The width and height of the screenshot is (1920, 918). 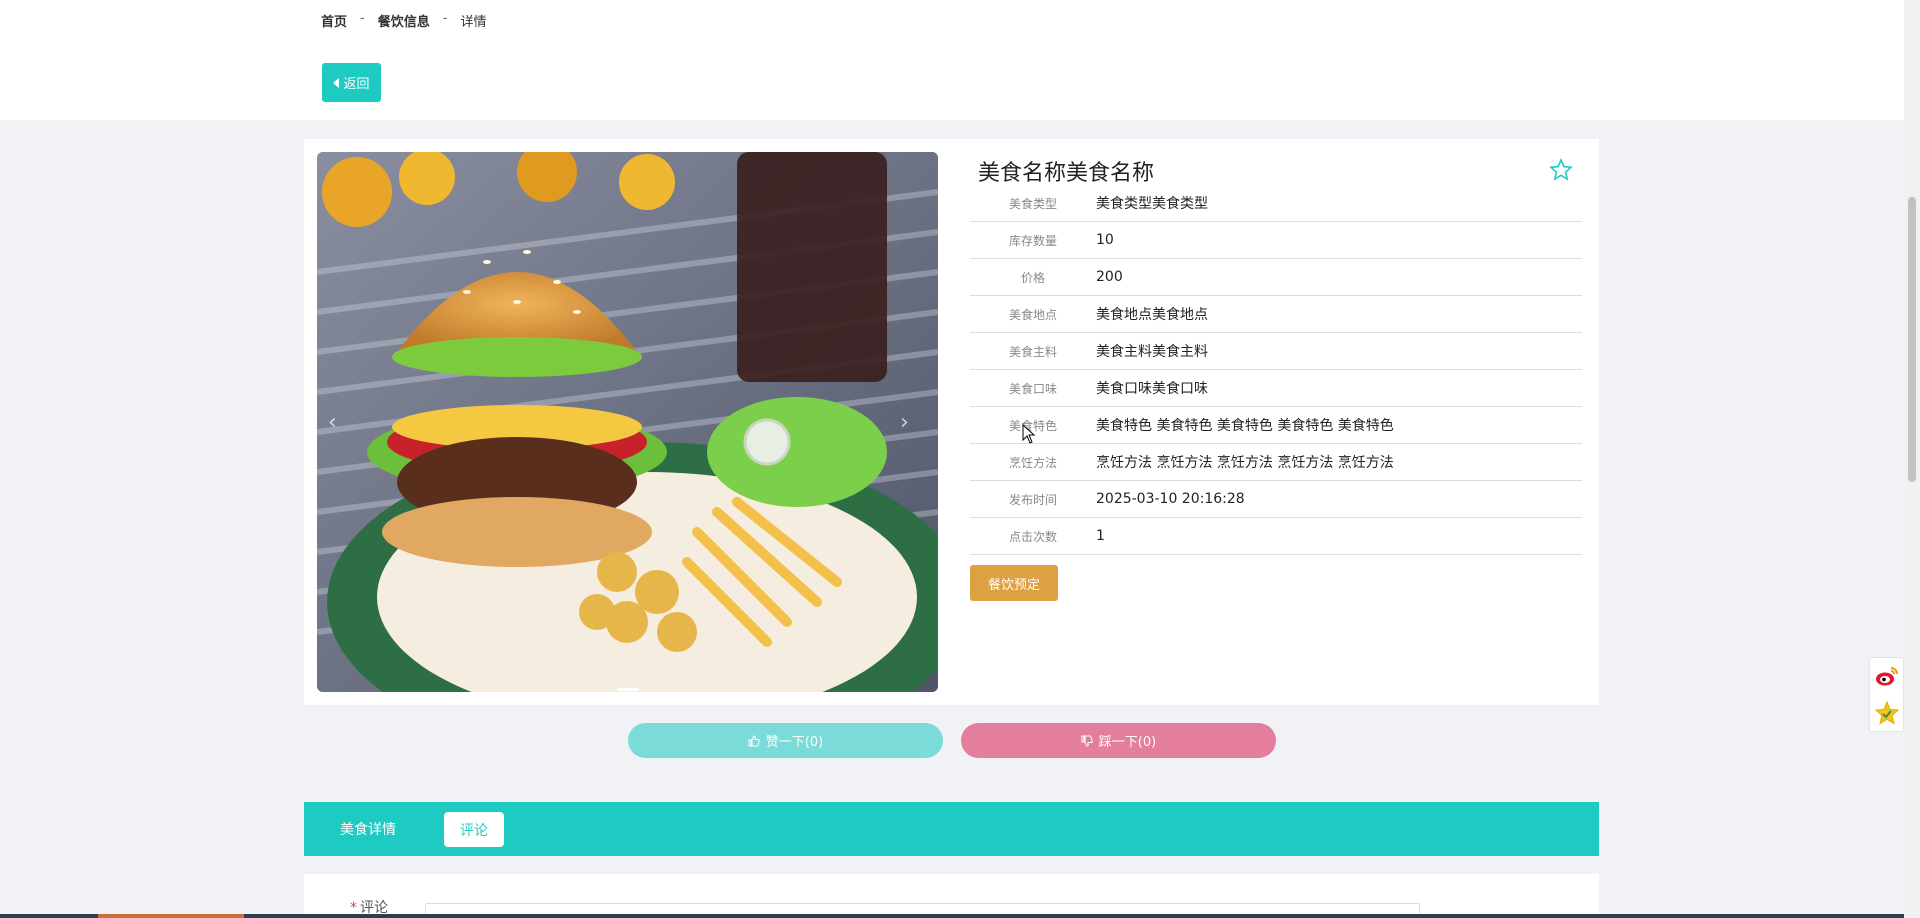 I want to click on attribute-value: 1, so click(x=1100, y=536).